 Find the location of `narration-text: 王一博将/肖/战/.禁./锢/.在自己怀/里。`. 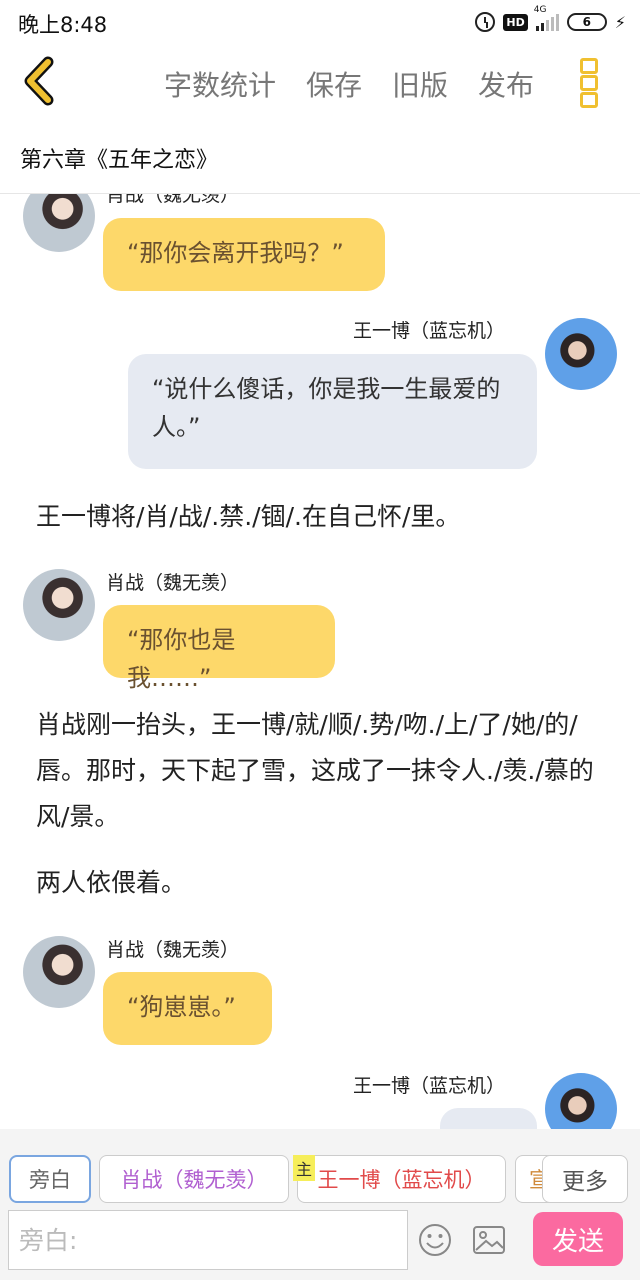

narration-text: 王一博将/肖/战/.禁./锢/.在自己怀/里。 is located at coordinates (326, 517).